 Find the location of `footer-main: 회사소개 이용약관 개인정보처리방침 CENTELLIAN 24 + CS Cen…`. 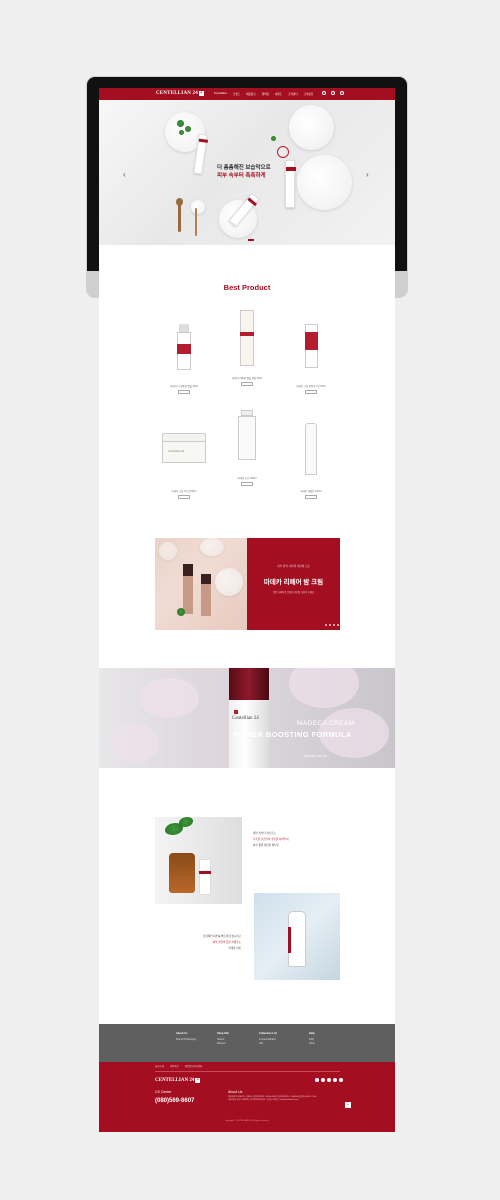

footer-main: 회사소개 이용약관 개인정보처리방침 CENTELLIAN 24 + CS Cen… is located at coordinates (247, 1097).